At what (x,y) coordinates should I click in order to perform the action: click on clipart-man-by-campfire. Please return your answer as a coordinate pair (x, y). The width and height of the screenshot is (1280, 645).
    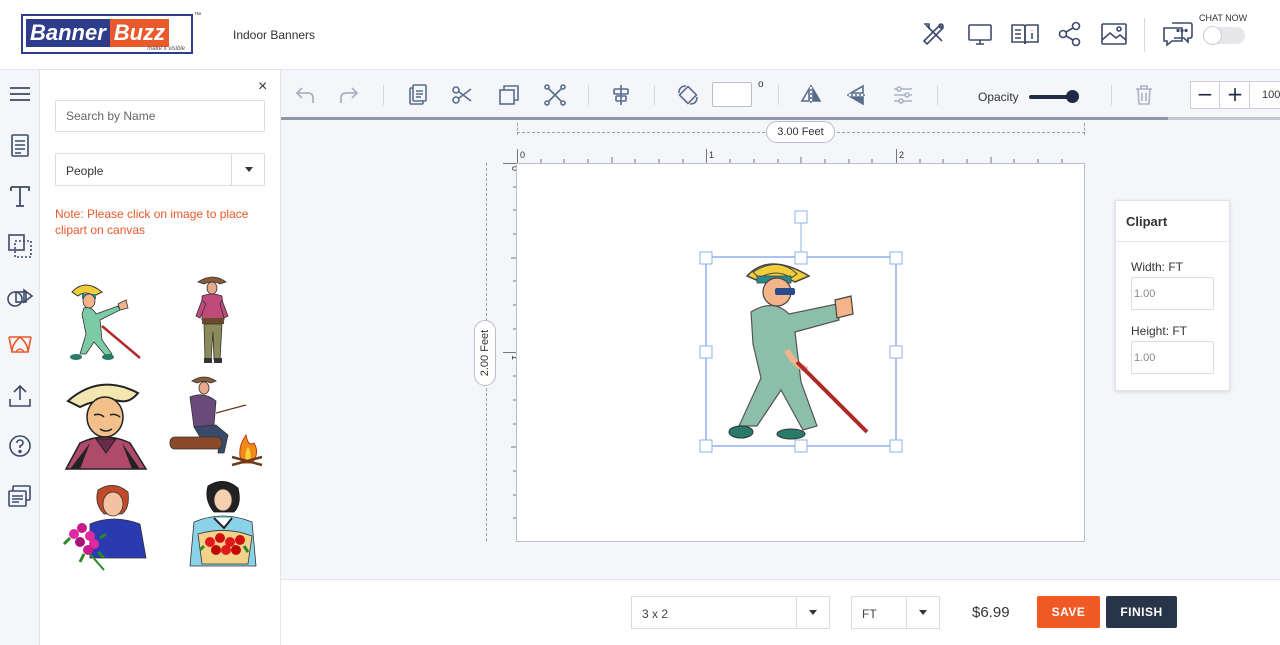
    Looking at the image, I should click on (216, 423).